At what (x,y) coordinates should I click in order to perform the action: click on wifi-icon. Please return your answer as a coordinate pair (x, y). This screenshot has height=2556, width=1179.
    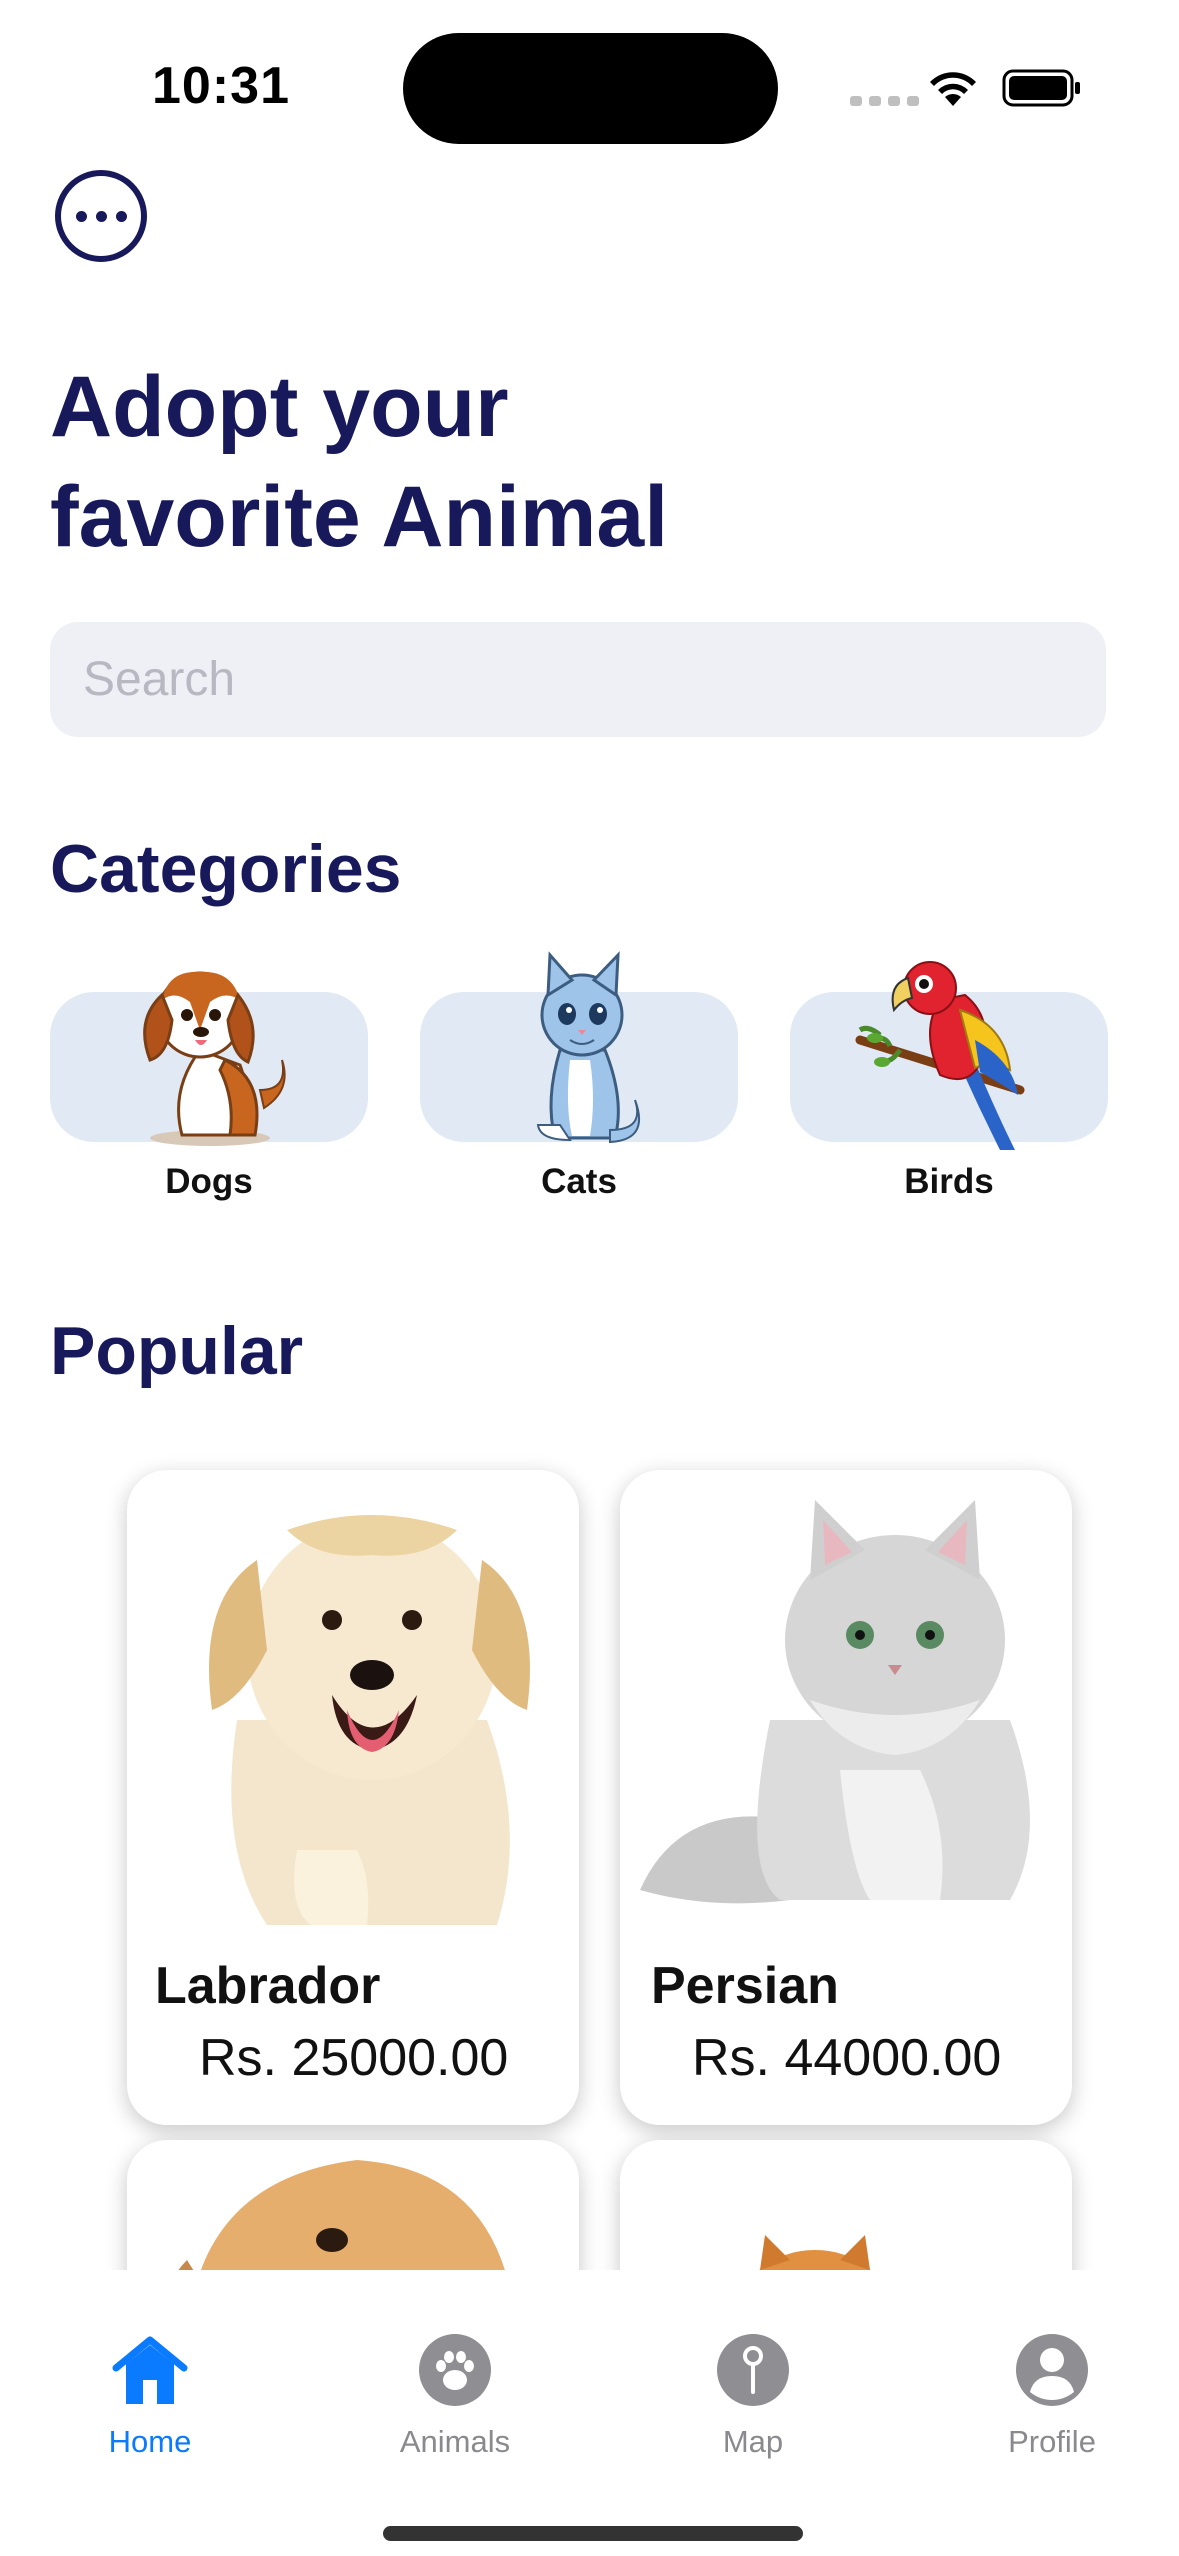
    Looking at the image, I should click on (953, 89).